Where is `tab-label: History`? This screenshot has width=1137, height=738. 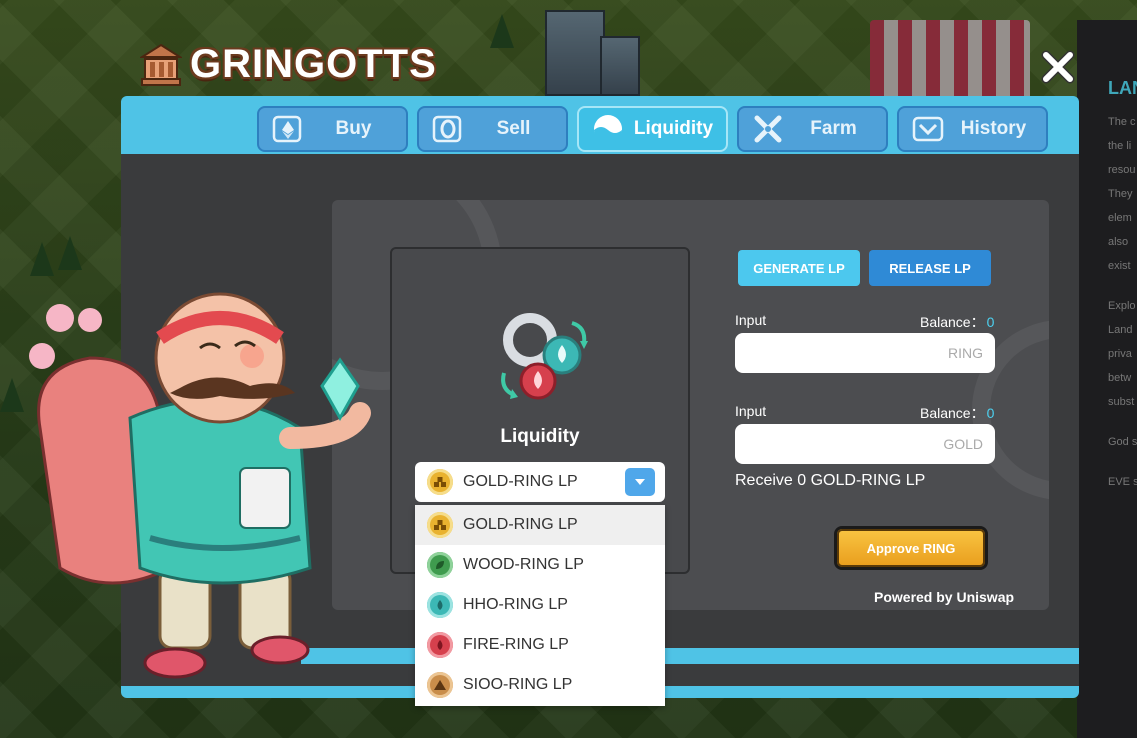
tab-label: History is located at coordinates (993, 128).